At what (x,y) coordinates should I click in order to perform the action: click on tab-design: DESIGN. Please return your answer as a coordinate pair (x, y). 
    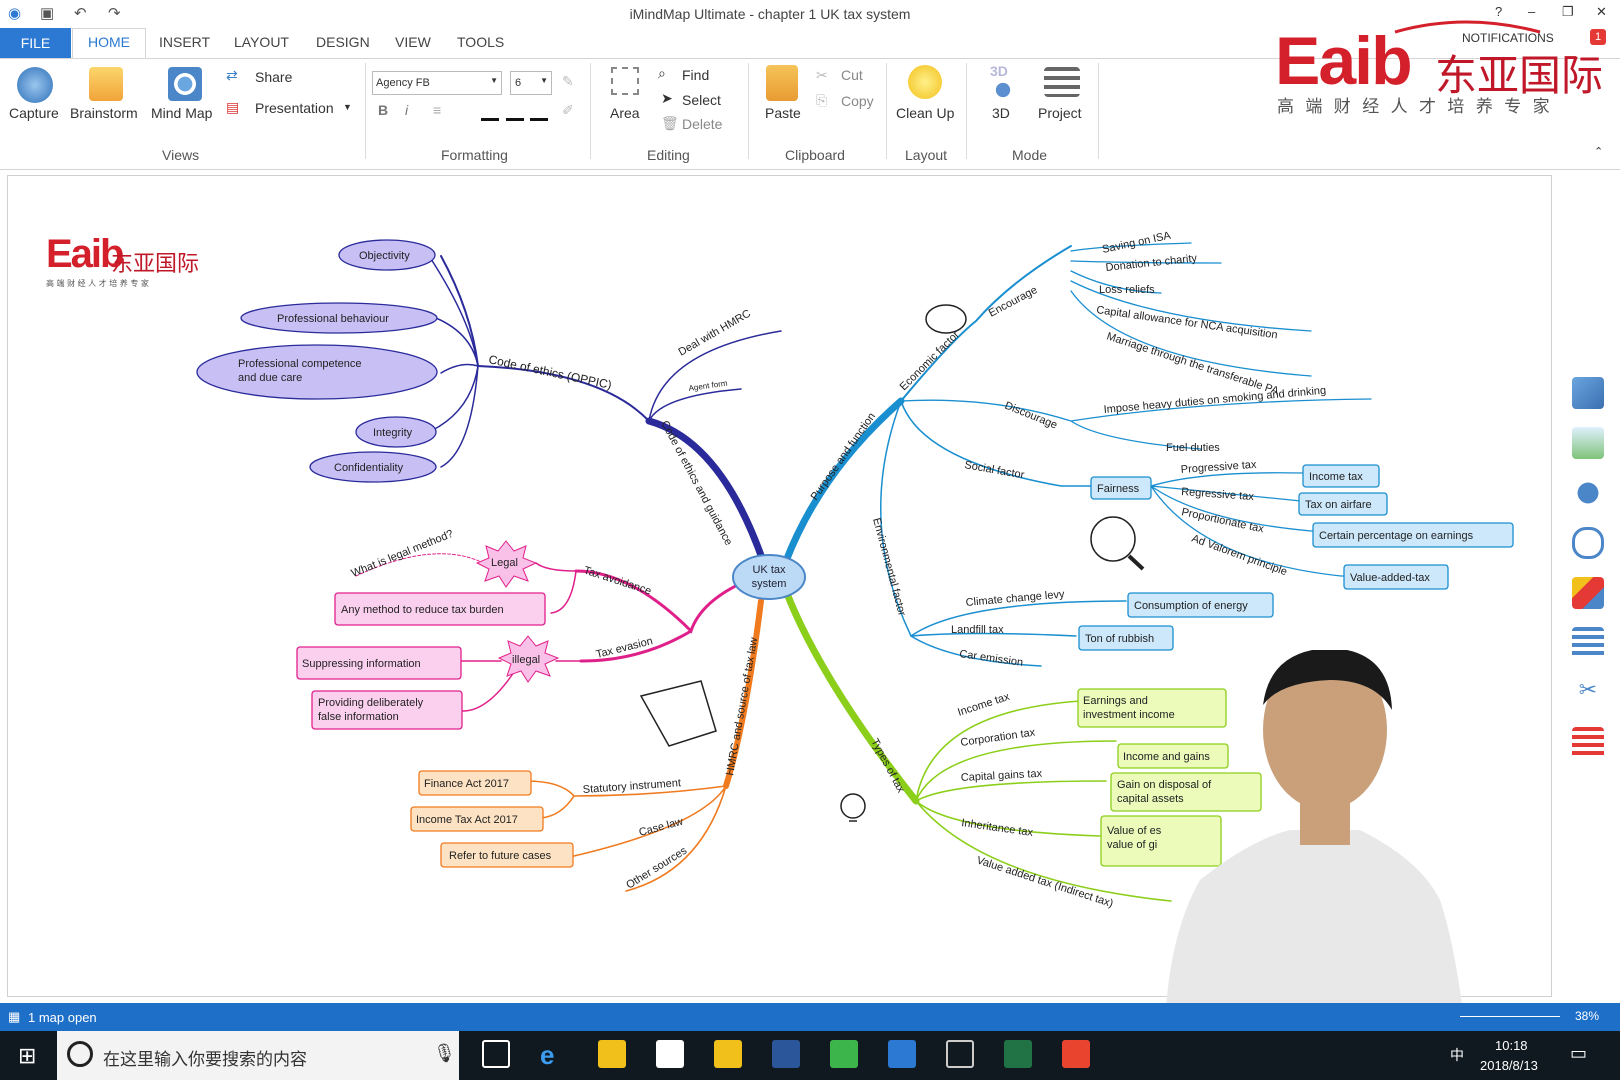
    Looking at the image, I should click on (343, 42).